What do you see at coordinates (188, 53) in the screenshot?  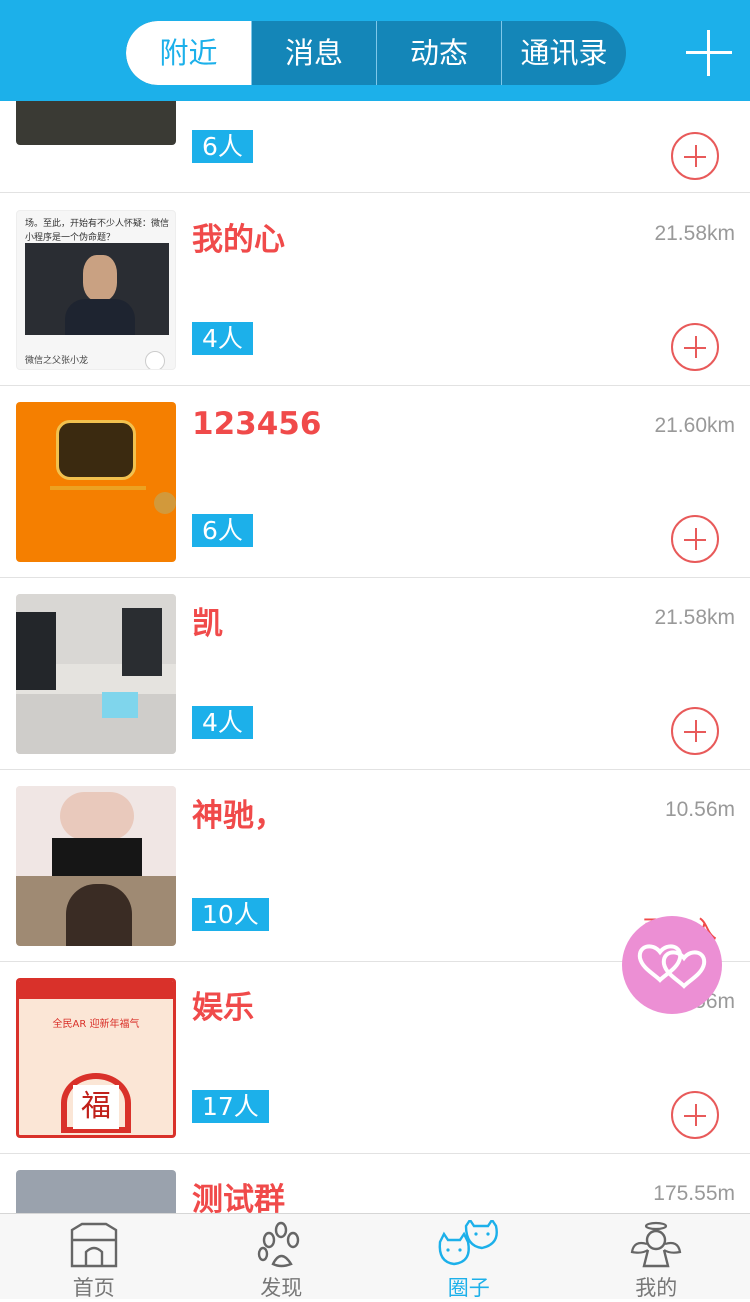 I see `tab-nearby: 附近` at bounding box center [188, 53].